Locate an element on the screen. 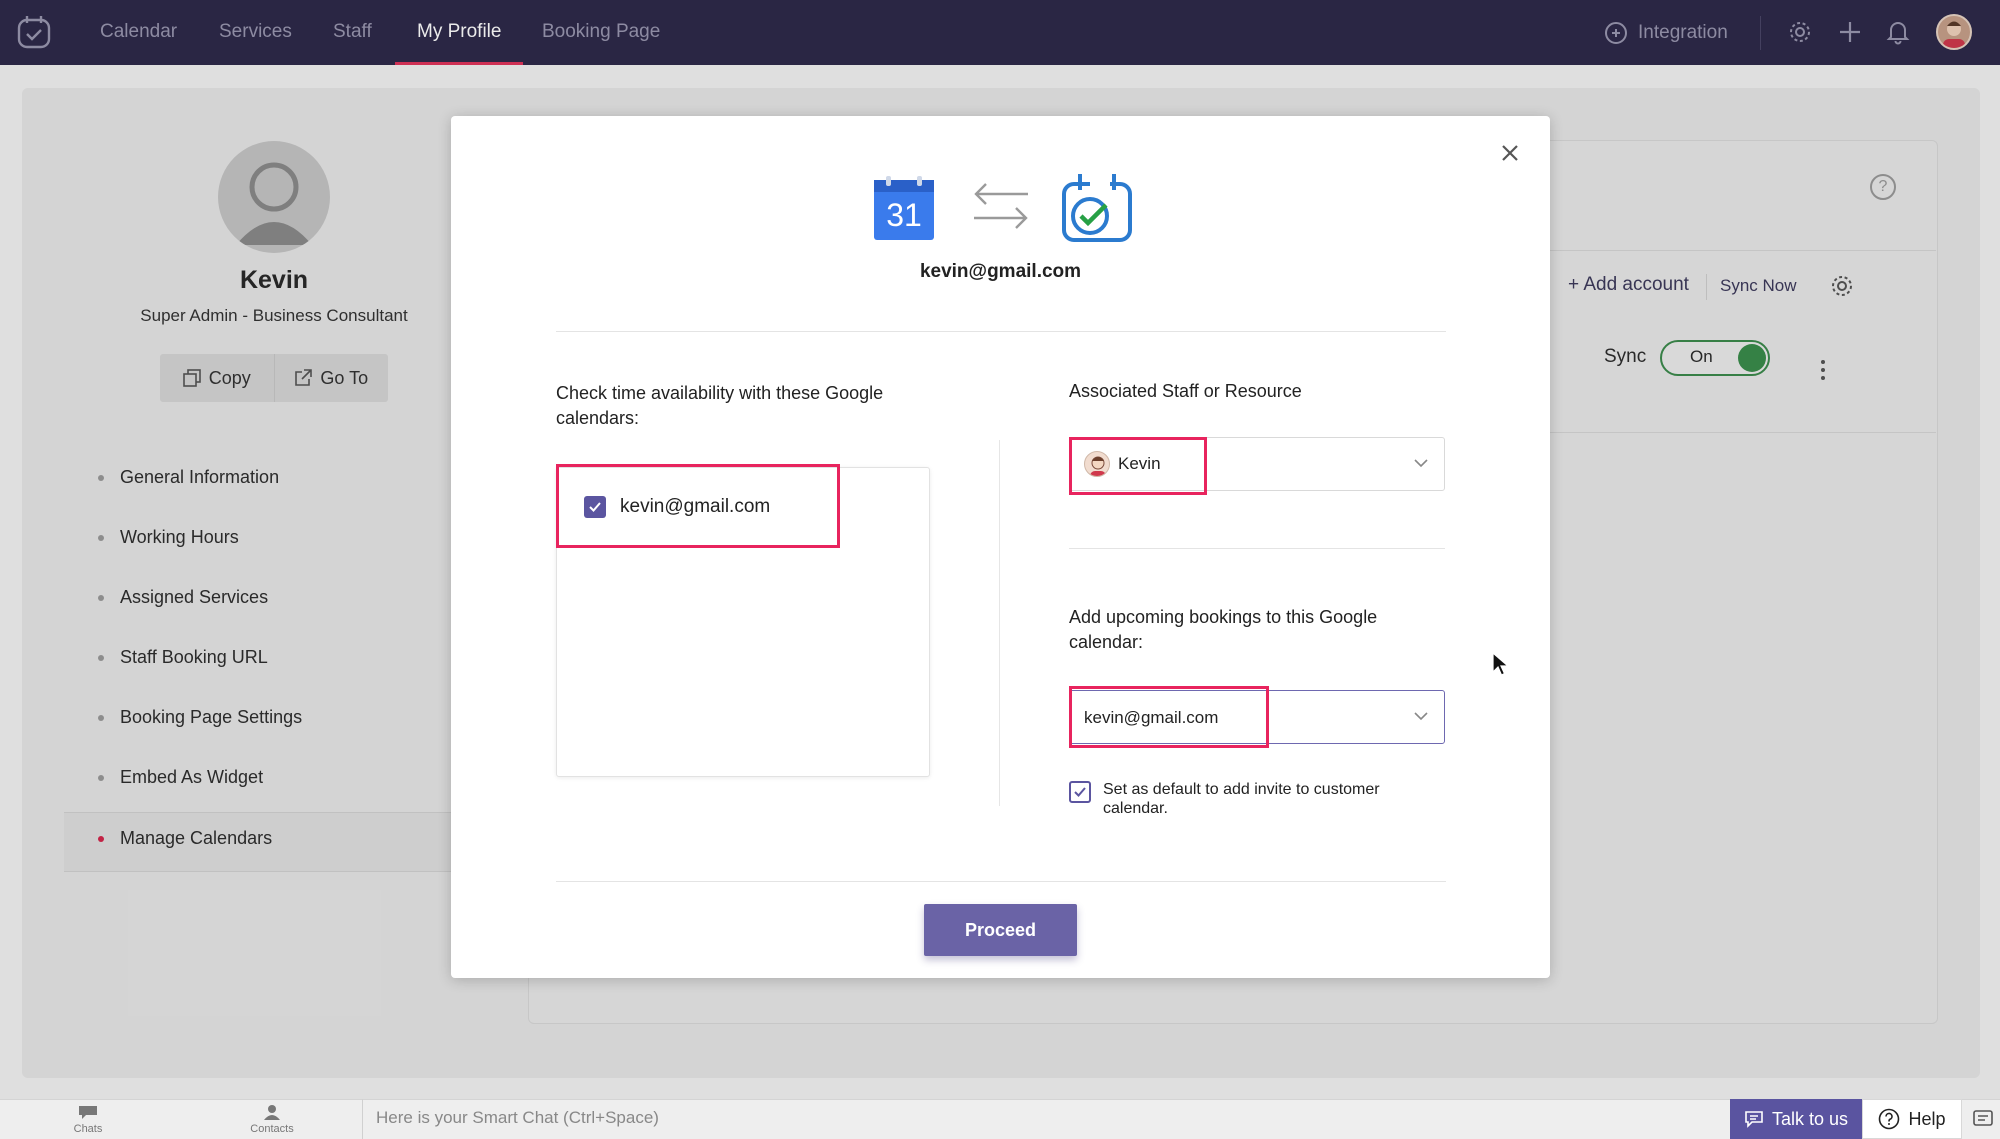 The height and width of the screenshot is (1139, 2000). help-circle-icon is located at coordinates (1889, 1119).